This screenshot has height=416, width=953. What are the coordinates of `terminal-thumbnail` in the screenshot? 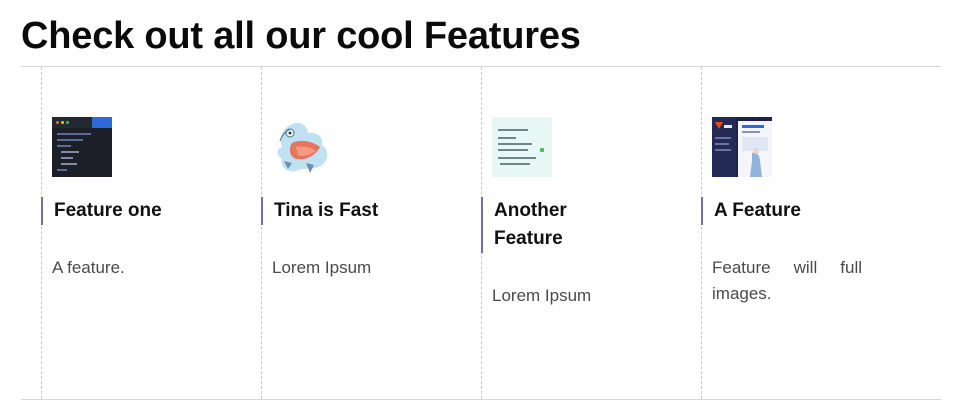 It's located at (522, 147).